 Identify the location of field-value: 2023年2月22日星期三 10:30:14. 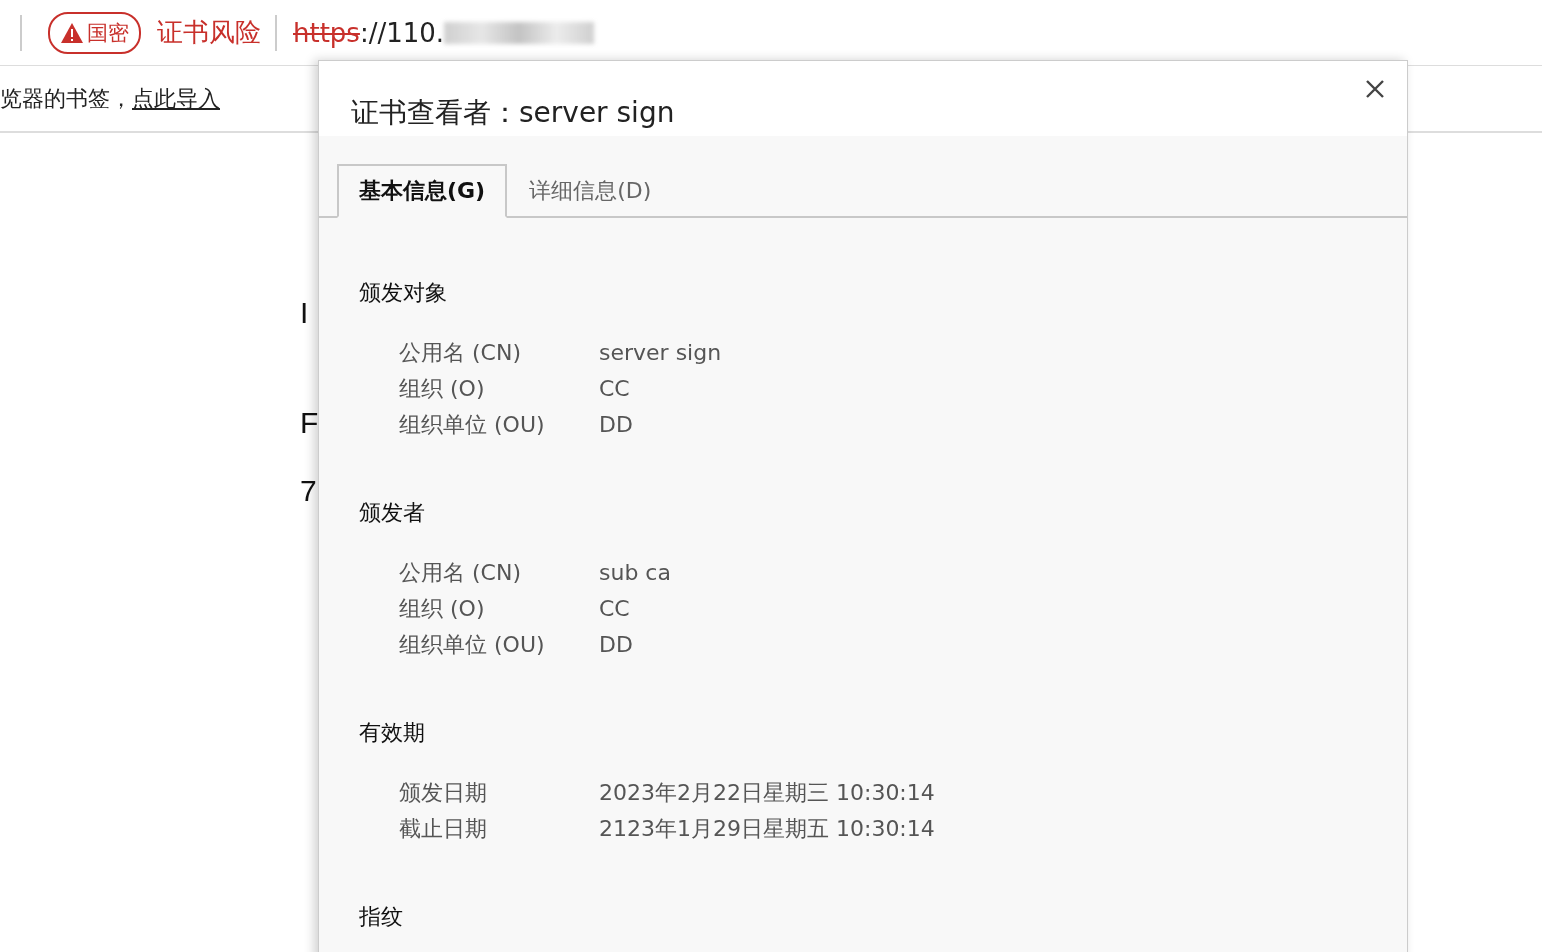
(767, 793).